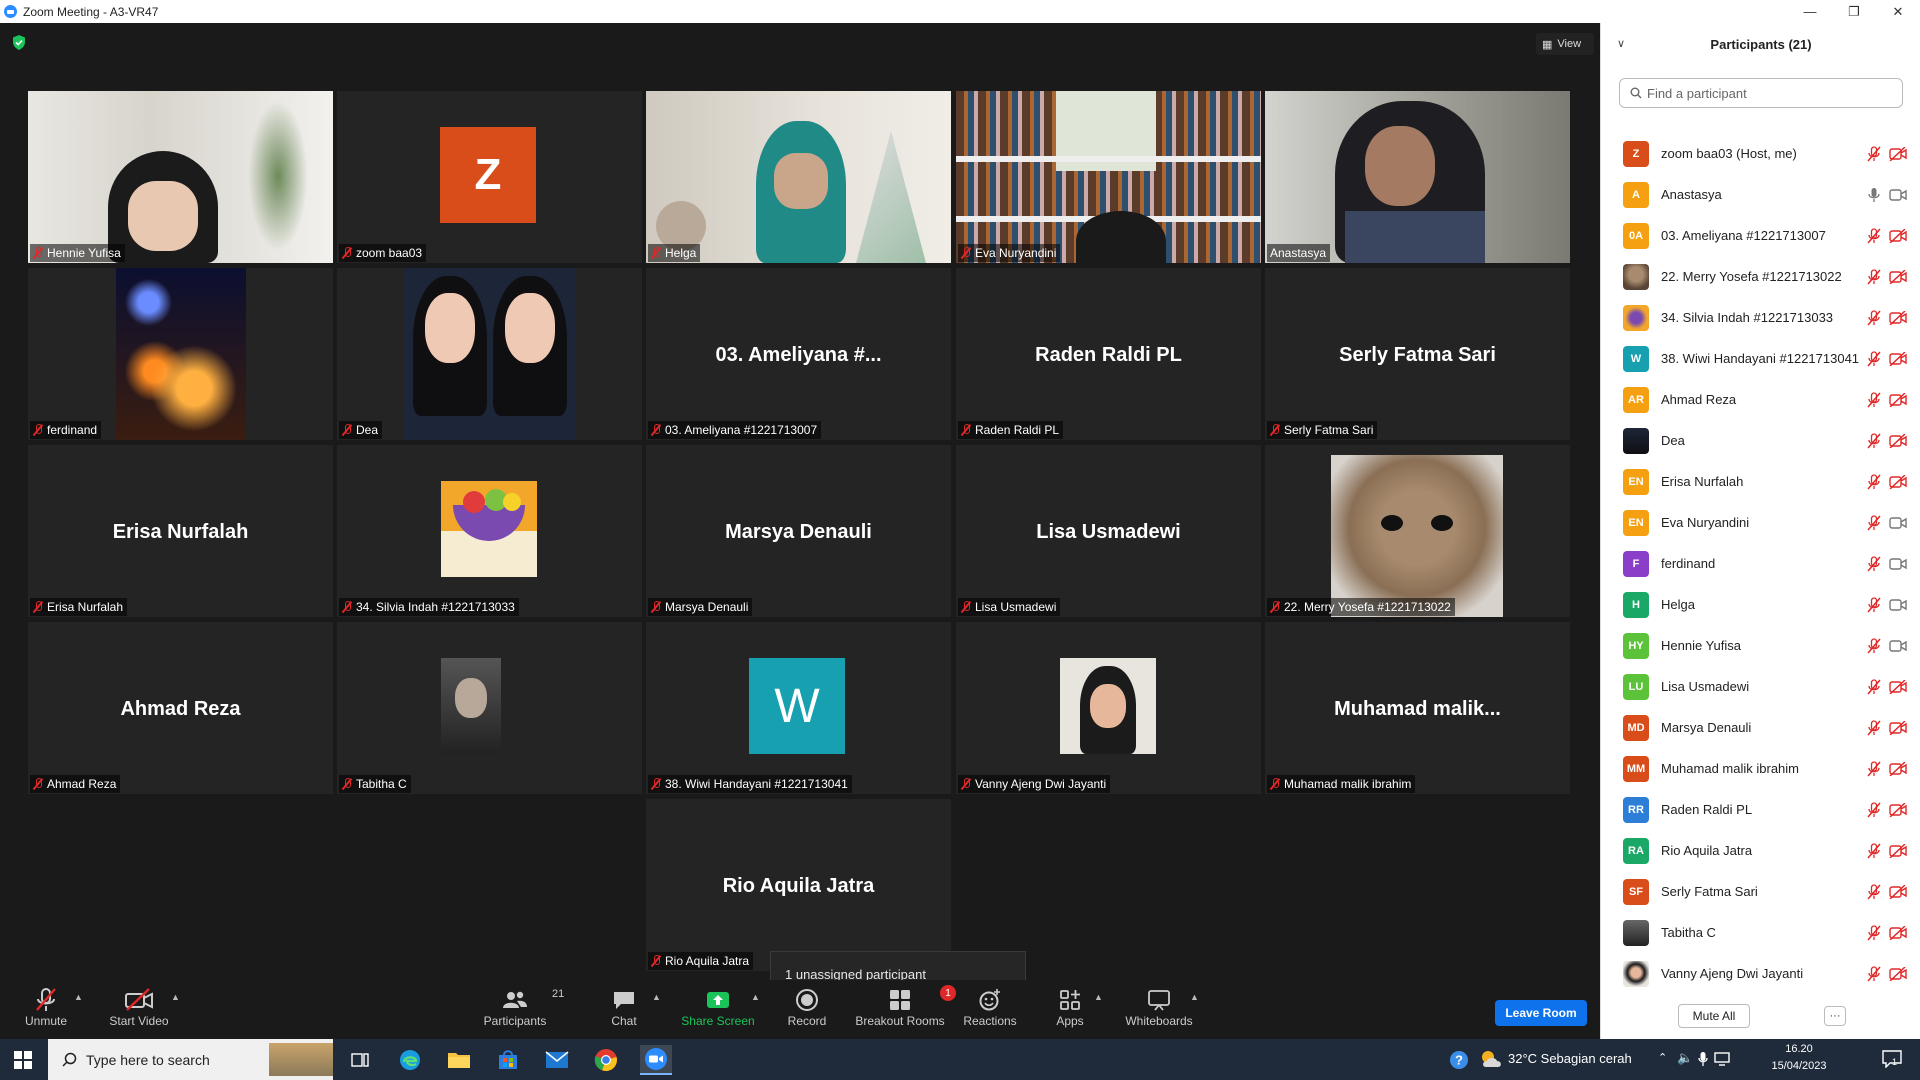 The width and height of the screenshot is (1920, 1080). Describe the element at coordinates (1760, 604) in the screenshot. I see `participant-row: H Helga` at that location.